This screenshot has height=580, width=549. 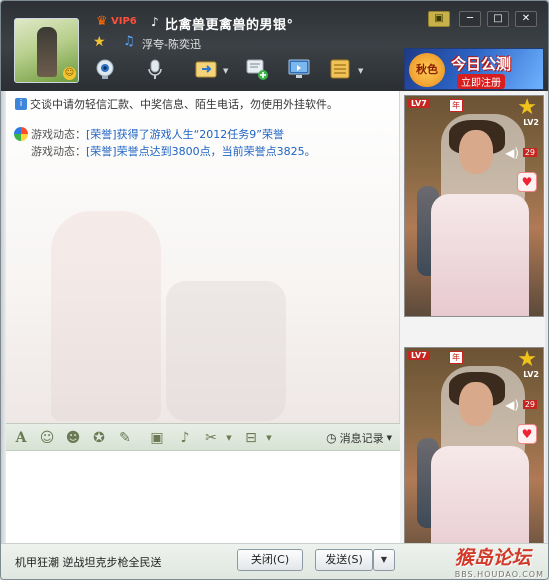 What do you see at coordinates (21, 134) in the screenshot?
I see `game-activity-icon` at bounding box center [21, 134].